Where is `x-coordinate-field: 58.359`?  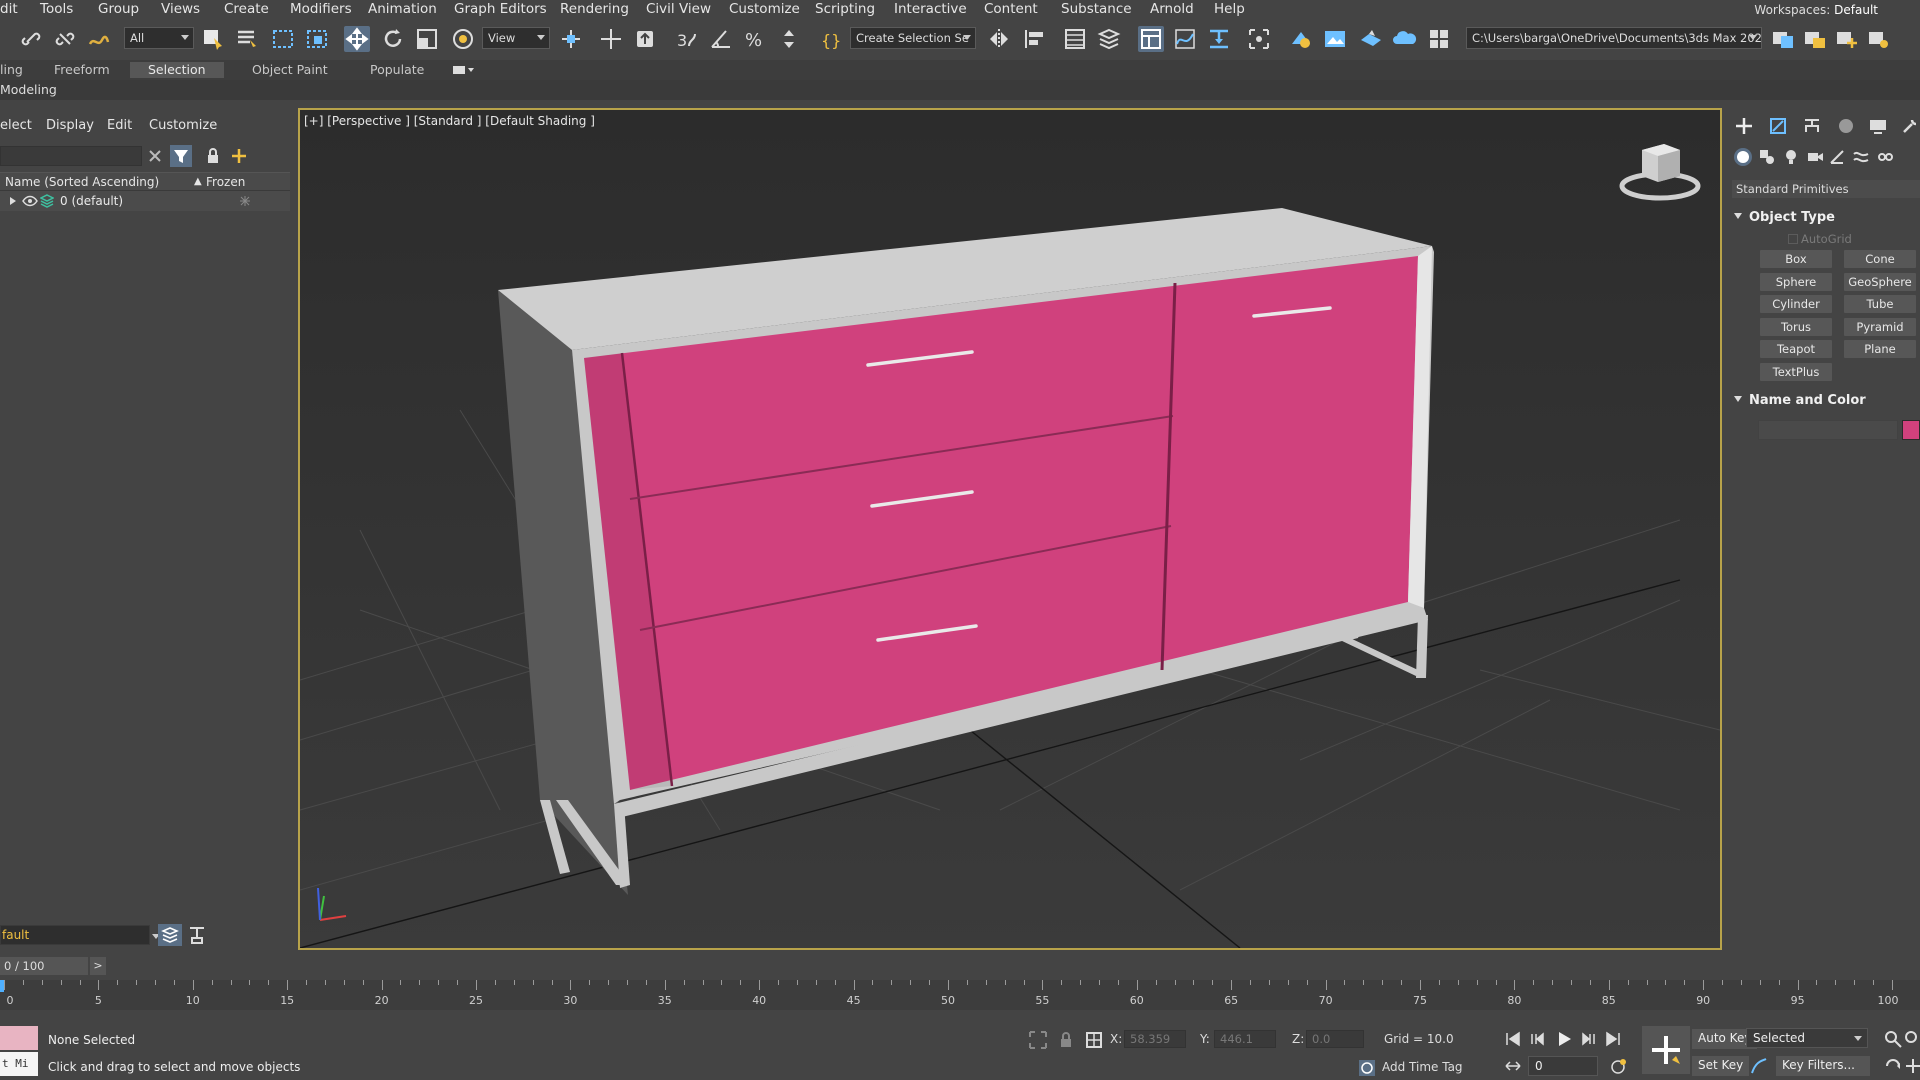
x-coordinate-field: 58.359 is located at coordinates (1155, 1039).